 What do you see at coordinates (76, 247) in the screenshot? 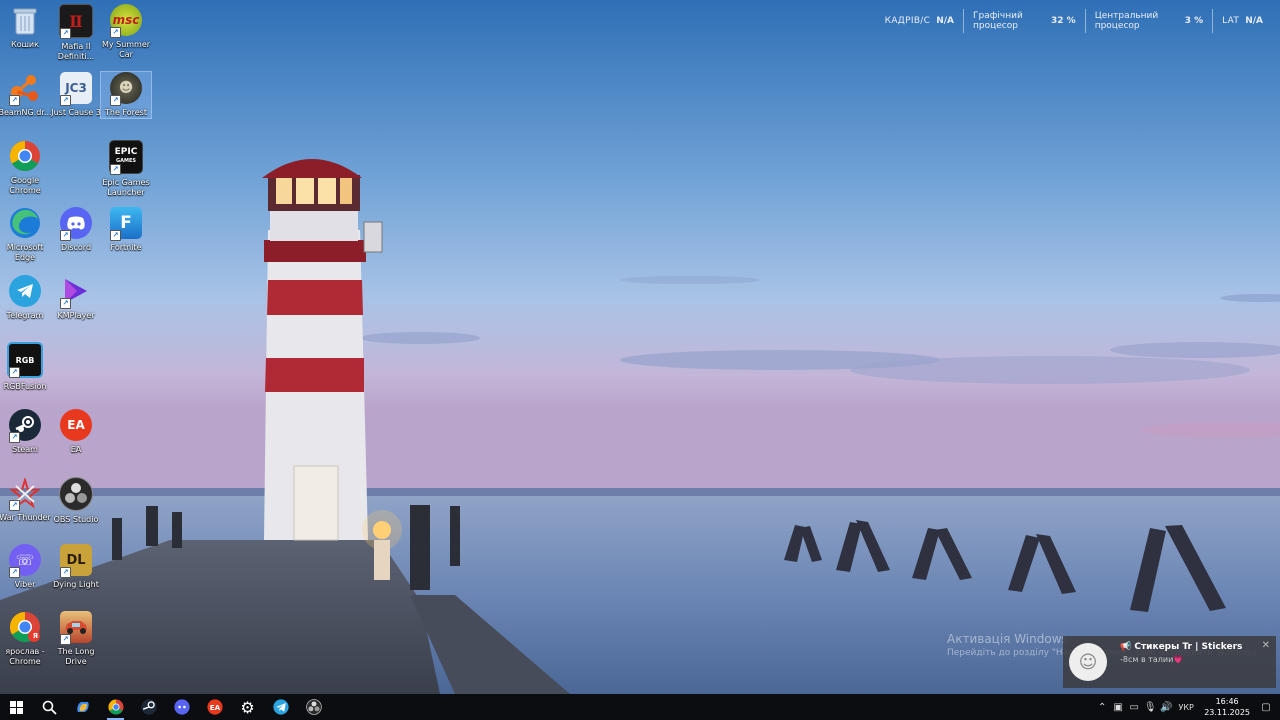
I see `desktop-icon-label: Discord` at bounding box center [76, 247].